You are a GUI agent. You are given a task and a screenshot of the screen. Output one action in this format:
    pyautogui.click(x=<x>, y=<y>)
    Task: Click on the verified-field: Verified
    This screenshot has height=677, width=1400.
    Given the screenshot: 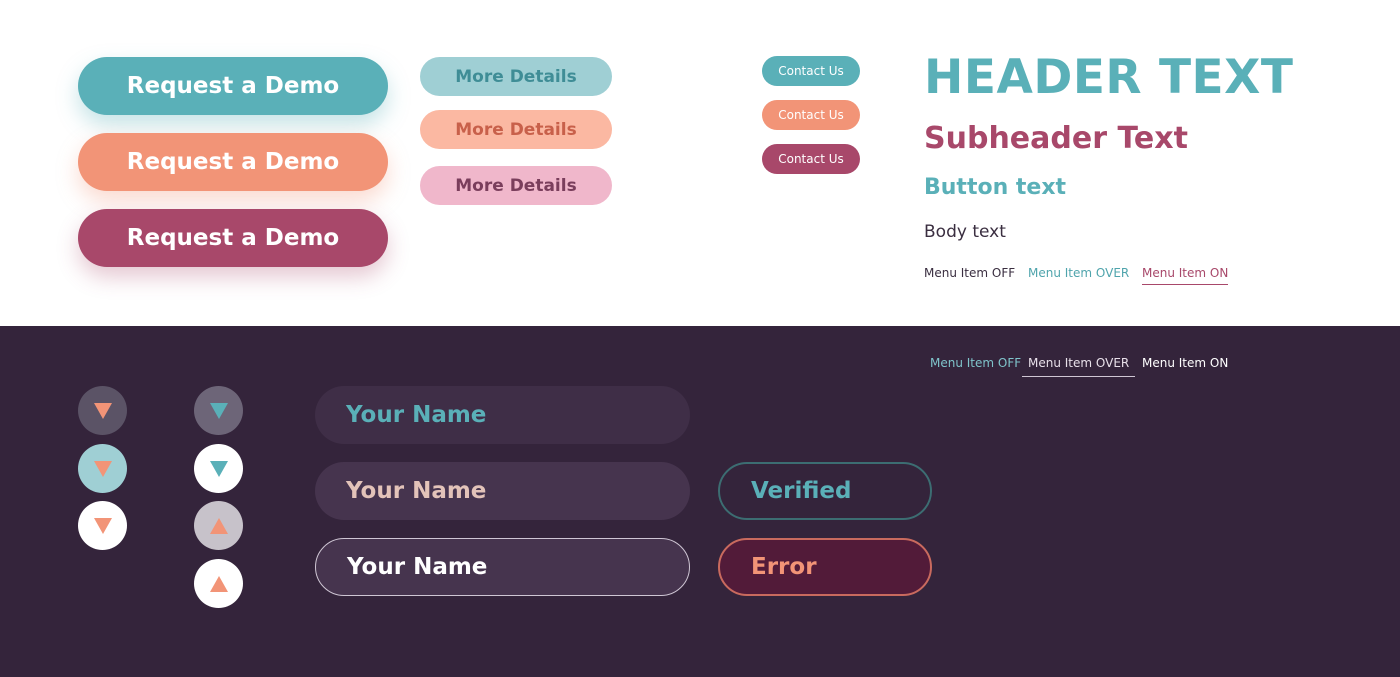 What is the action you would take?
    pyautogui.click(x=825, y=491)
    